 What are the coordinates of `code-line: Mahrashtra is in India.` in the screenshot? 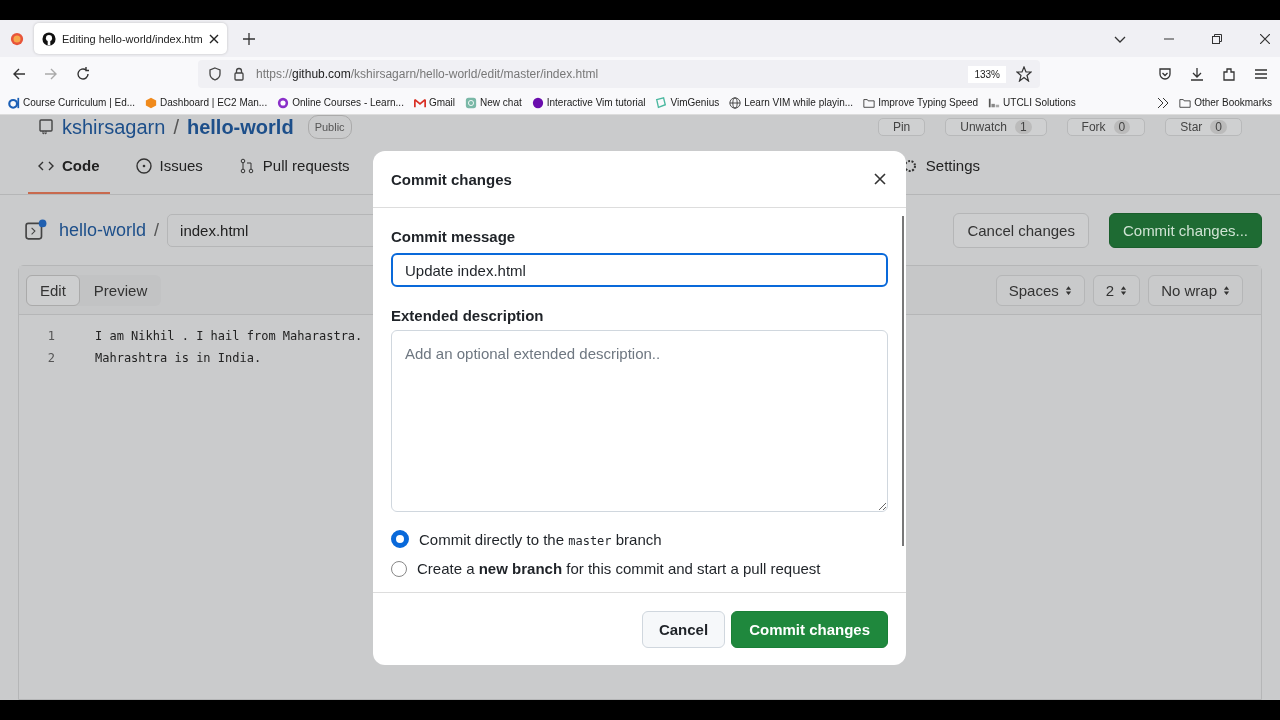 It's located at (178, 358).